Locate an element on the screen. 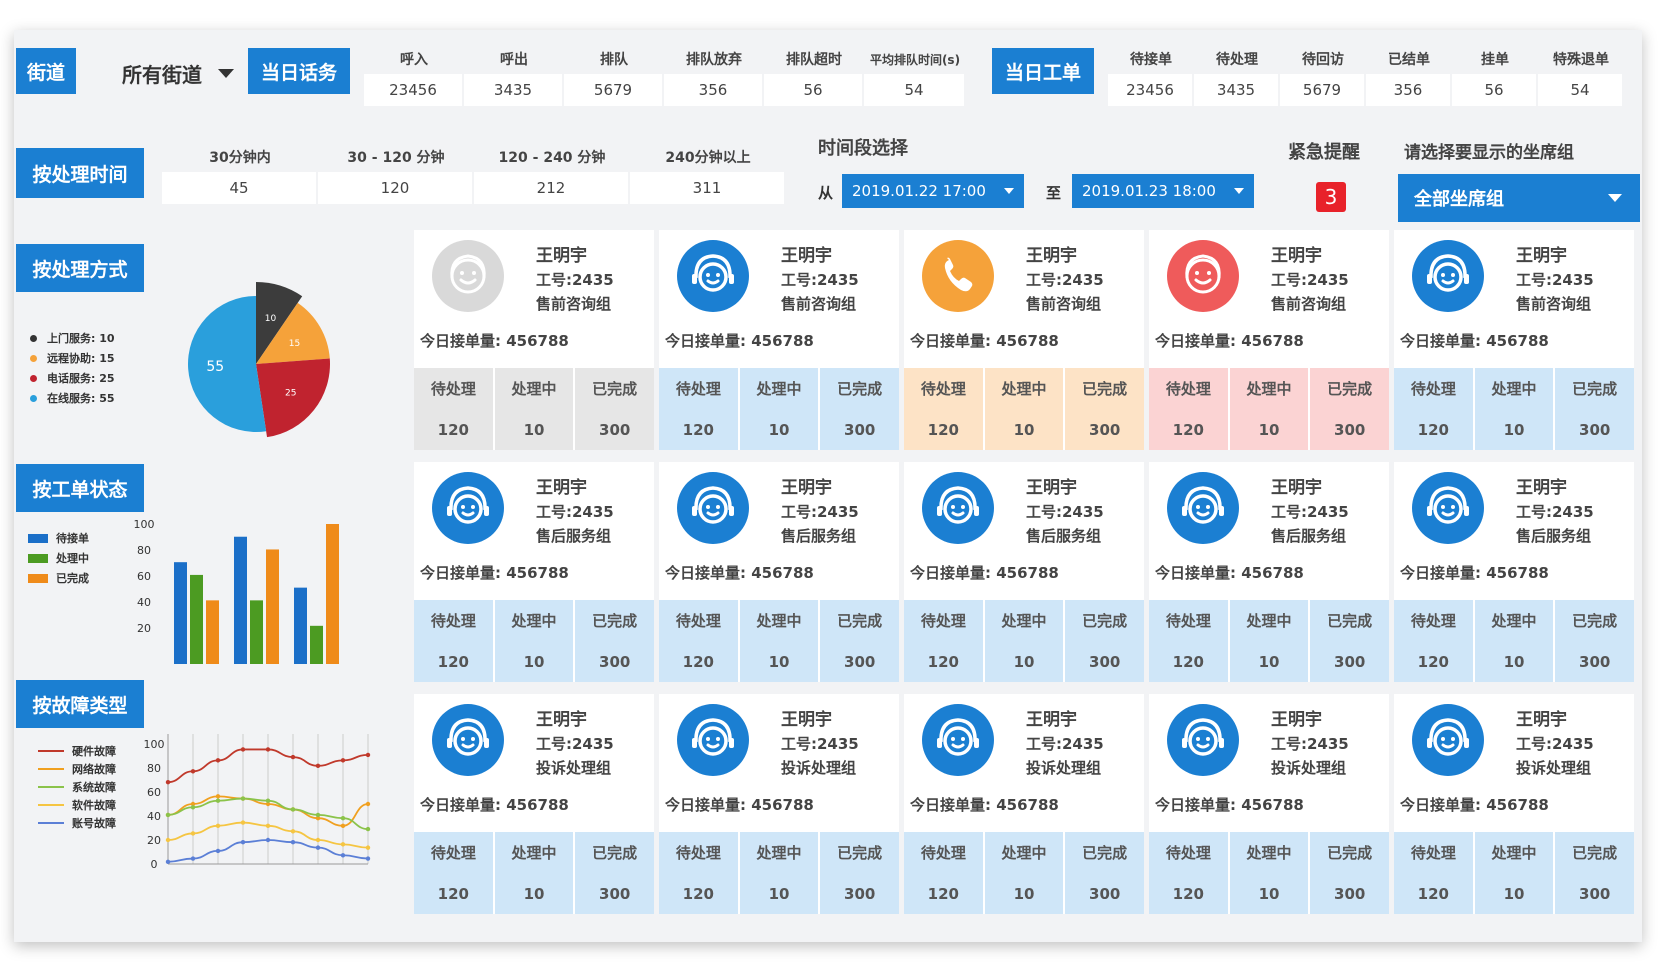 This screenshot has height=966, width=1680. status-legend: 待接单 处理中 已完成 is located at coordinates (58, 558).